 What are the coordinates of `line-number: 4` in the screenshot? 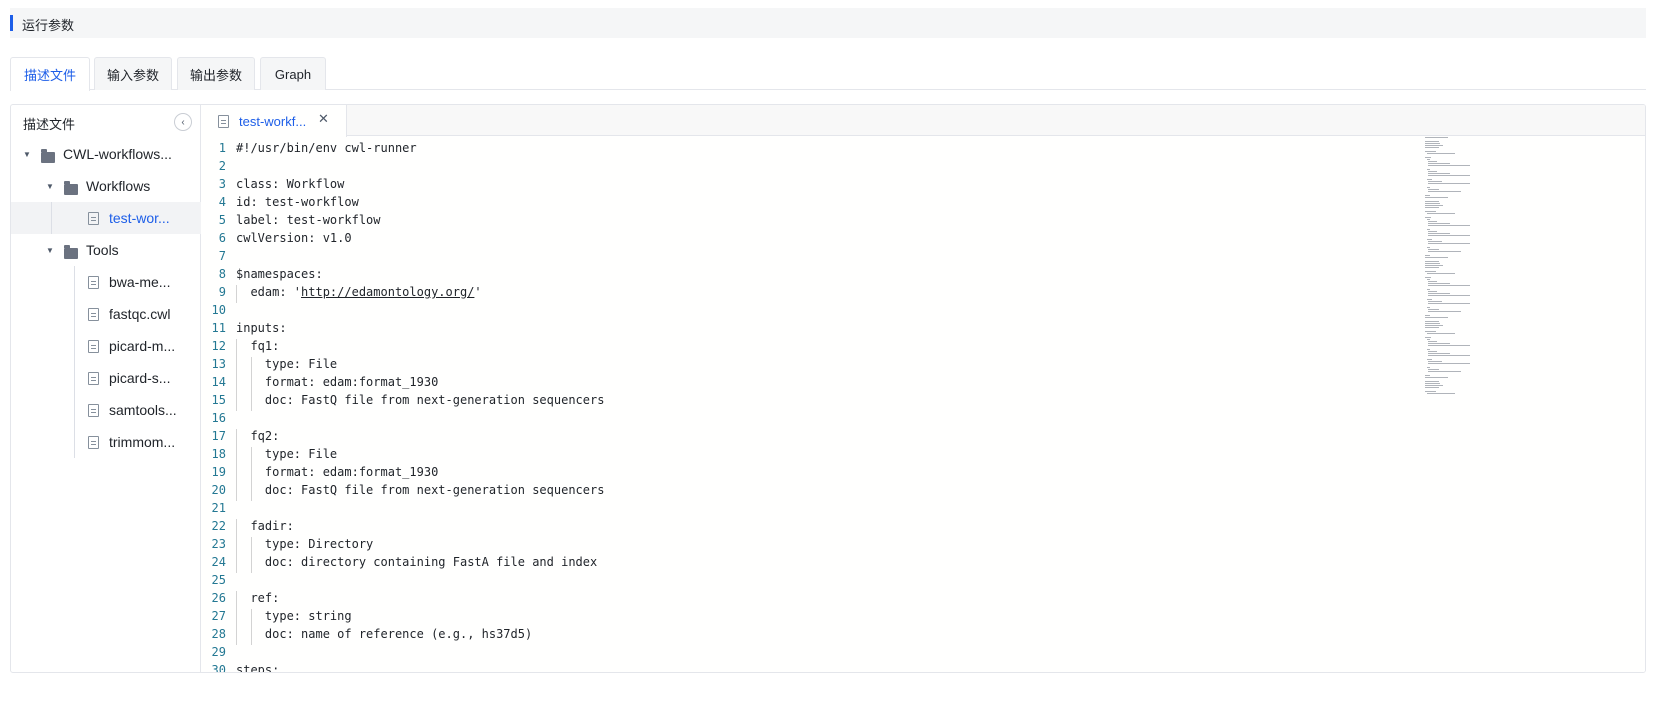 It's located at (222, 202).